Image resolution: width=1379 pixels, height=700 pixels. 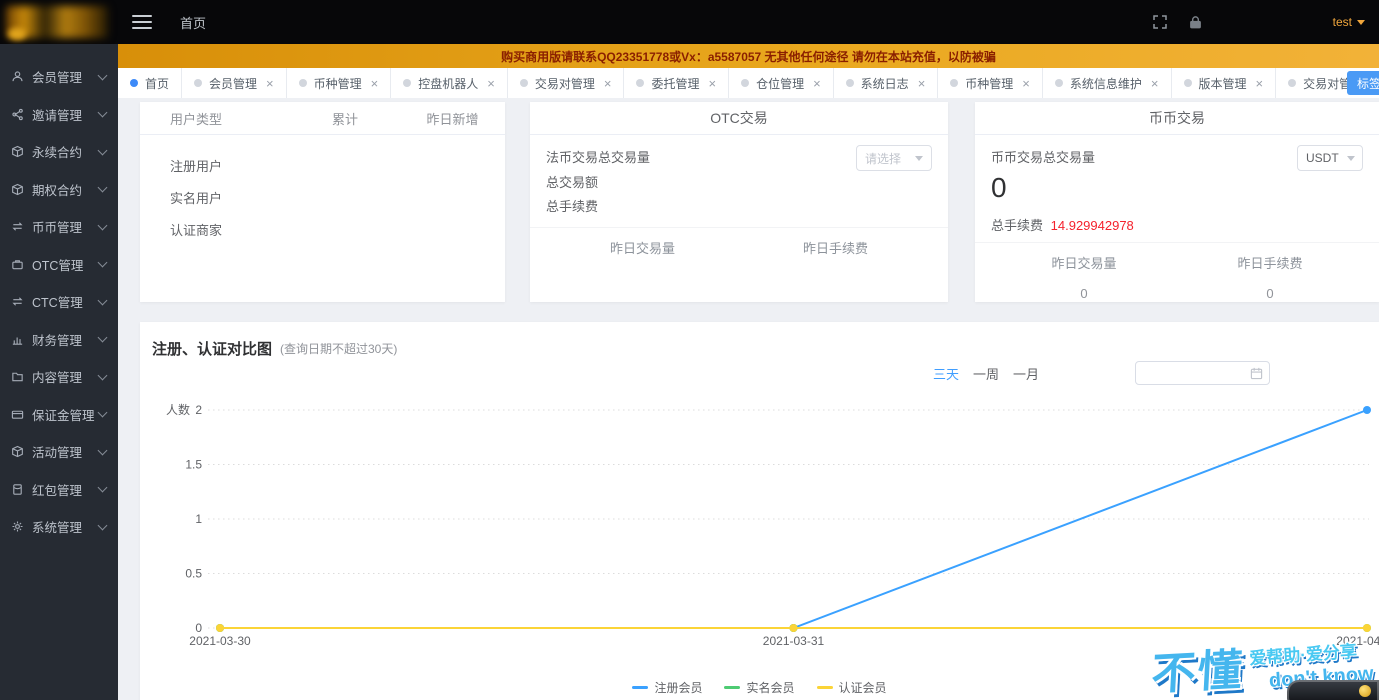 What do you see at coordinates (1265, 22) in the screenshot?
I see `topbar-right: test` at bounding box center [1265, 22].